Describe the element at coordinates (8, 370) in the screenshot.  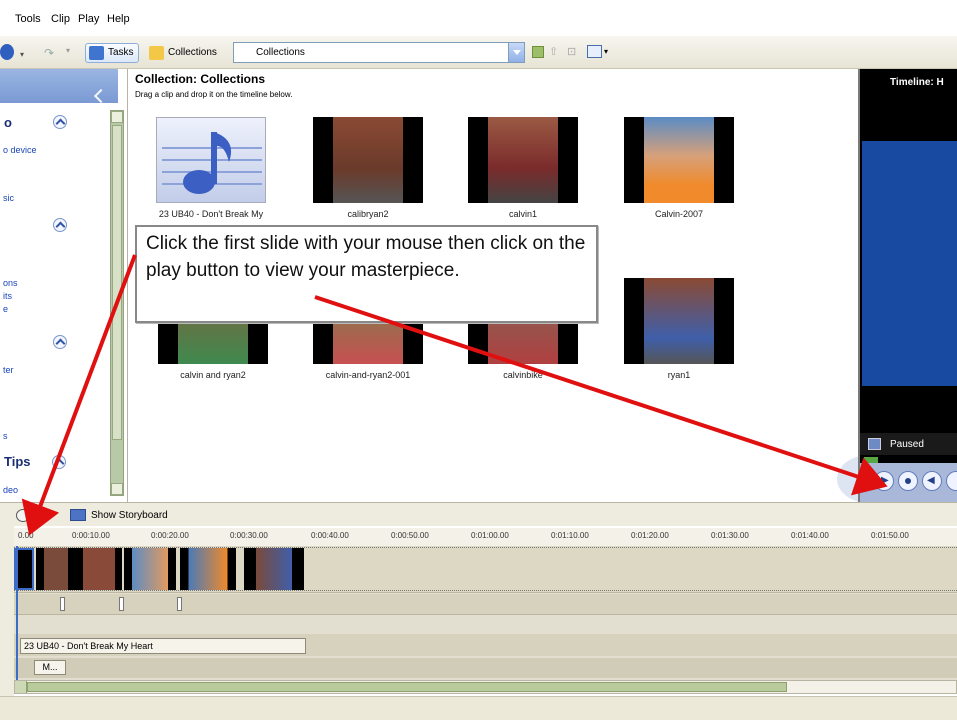
I see `task-link: ter` at that location.